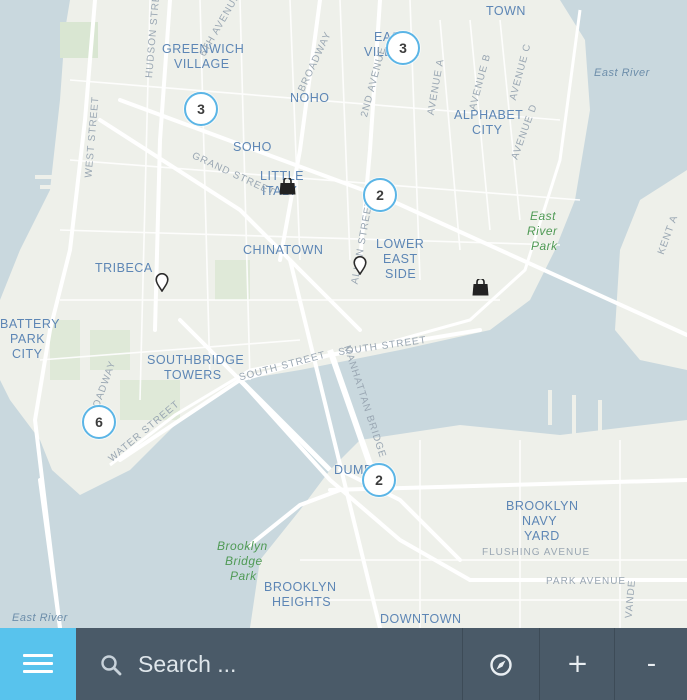 The width and height of the screenshot is (687, 700). Describe the element at coordinates (489, 115) in the screenshot. I see `label-alphabet-city-1: ALPHABET` at that location.